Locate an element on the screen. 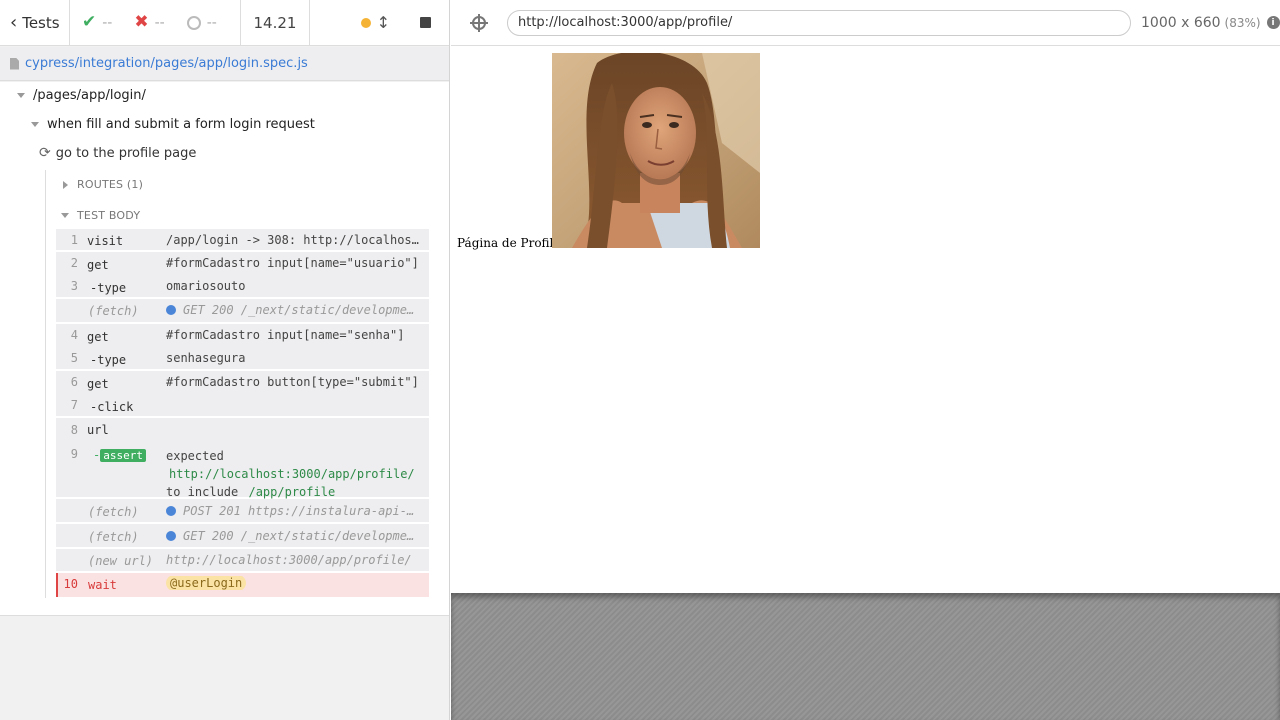 The width and height of the screenshot is (1280, 720). command-number: 2 is located at coordinates (74, 263).